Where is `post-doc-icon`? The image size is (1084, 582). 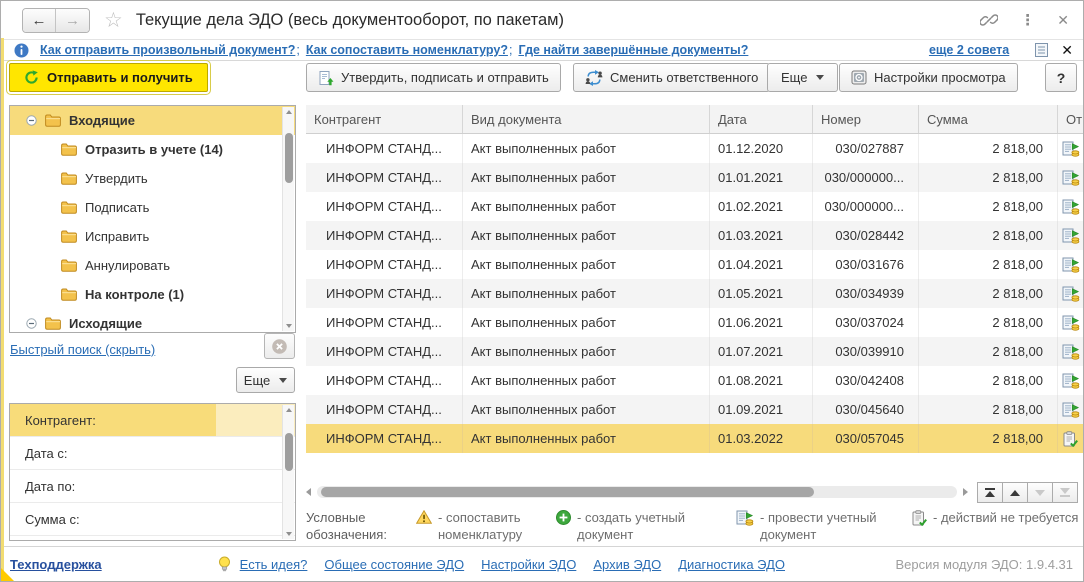
post-doc-icon is located at coordinates (1071, 410).